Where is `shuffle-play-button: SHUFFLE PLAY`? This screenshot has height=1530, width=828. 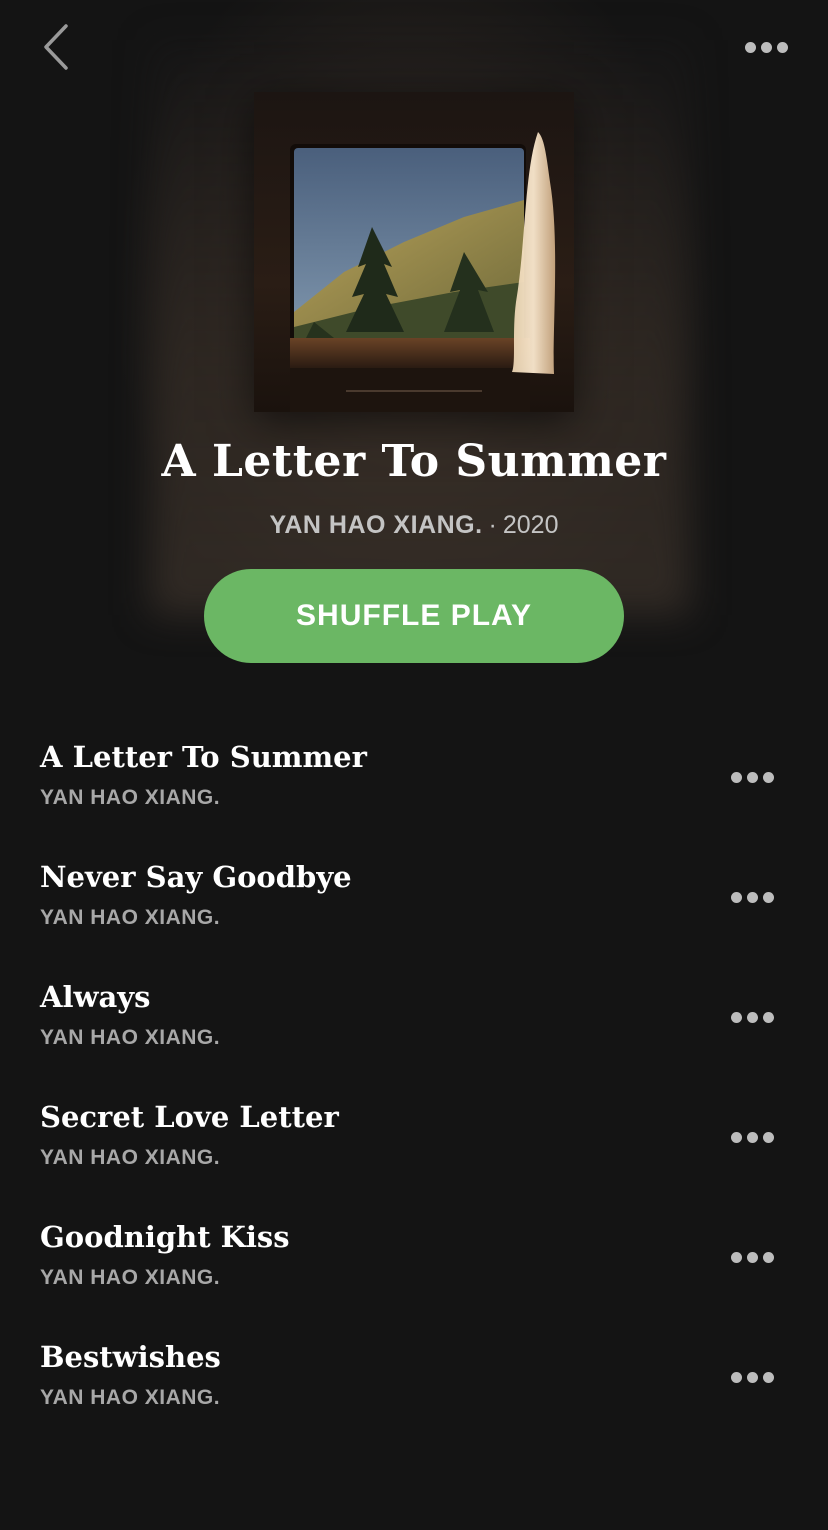 shuffle-play-button: SHUFFLE PLAY is located at coordinates (414, 616).